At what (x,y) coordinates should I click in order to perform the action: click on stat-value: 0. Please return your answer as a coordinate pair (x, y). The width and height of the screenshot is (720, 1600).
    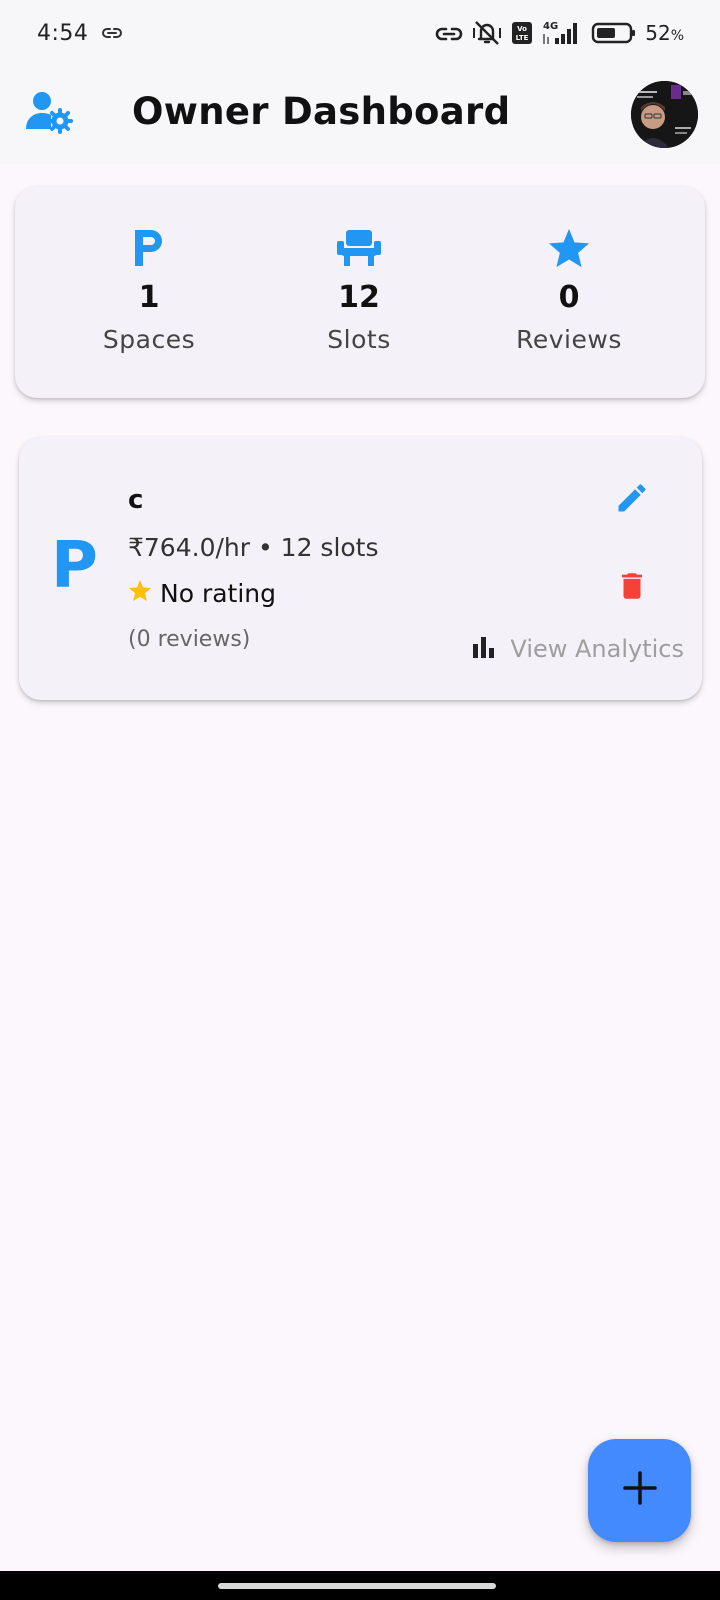
    Looking at the image, I should click on (569, 297).